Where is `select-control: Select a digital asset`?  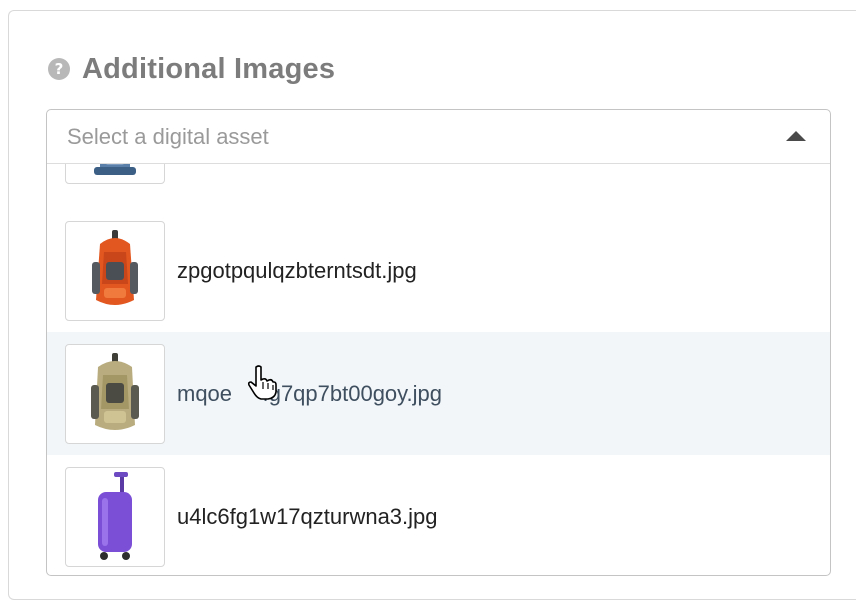 select-control: Select a digital asset is located at coordinates (438, 137).